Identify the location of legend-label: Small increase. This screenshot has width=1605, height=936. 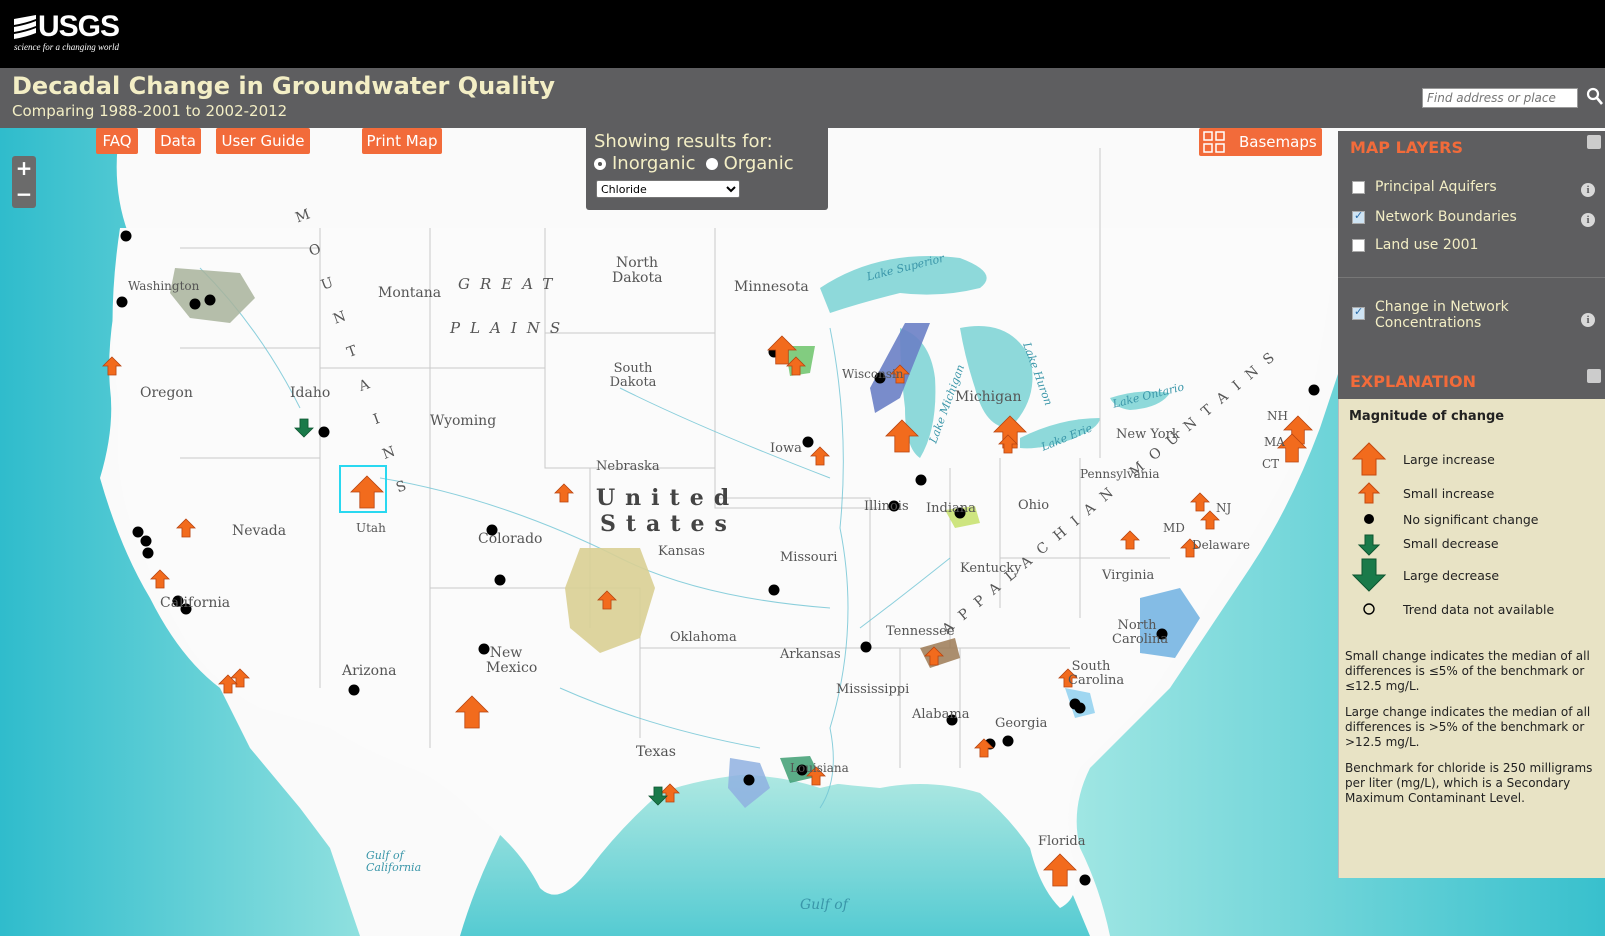
(1449, 493).